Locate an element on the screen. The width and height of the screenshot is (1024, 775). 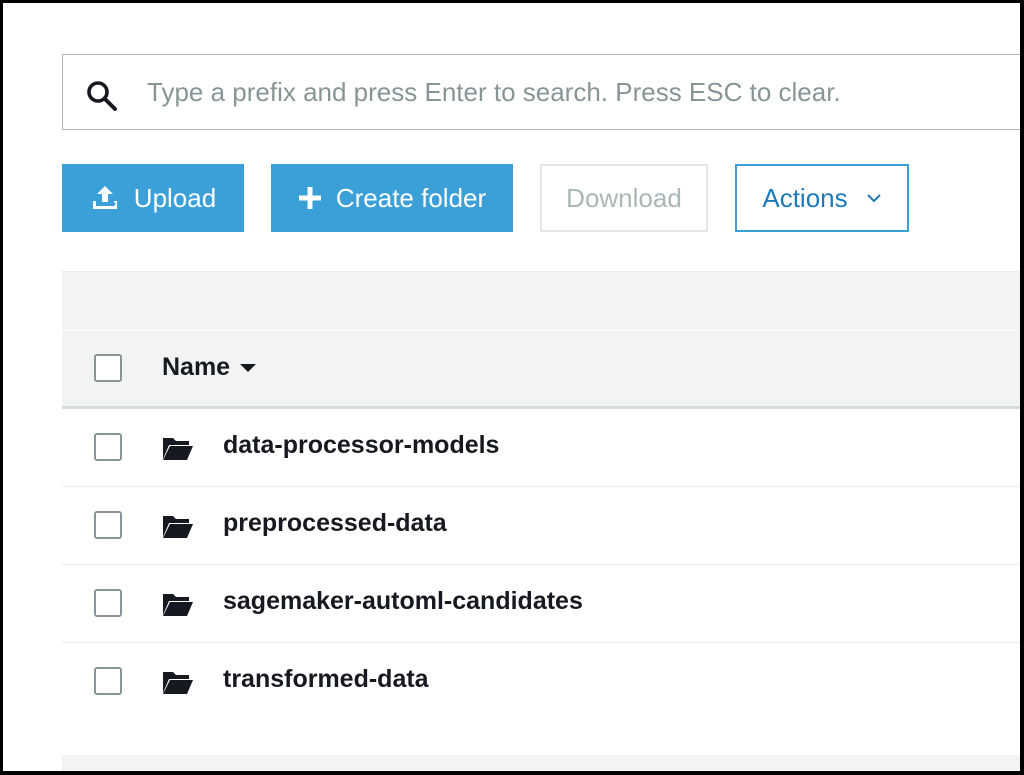
chevron-down-icon is located at coordinates (874, 198).